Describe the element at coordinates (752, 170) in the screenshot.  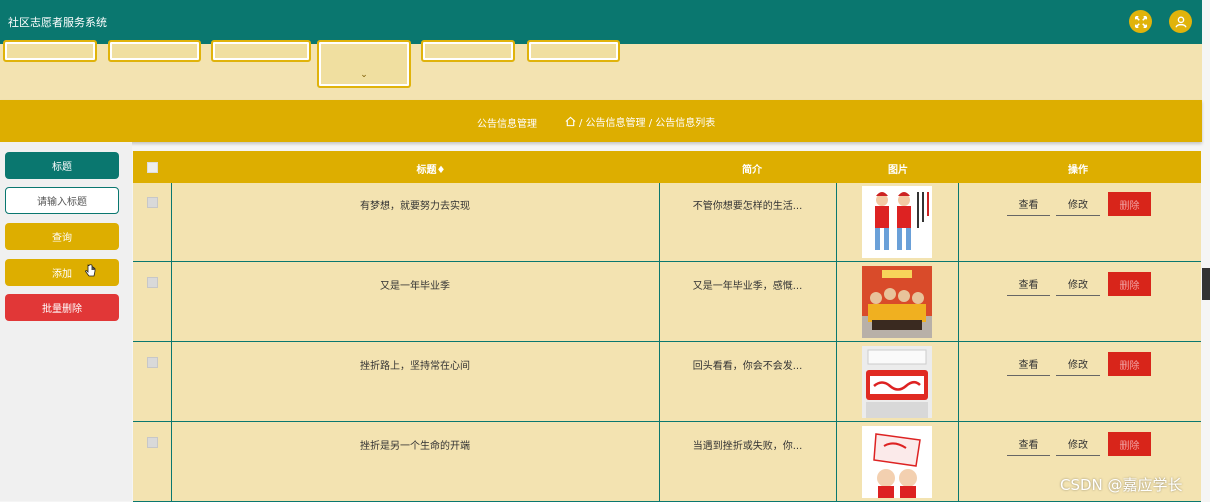
I see `column-header-summary: 简介` at that location.